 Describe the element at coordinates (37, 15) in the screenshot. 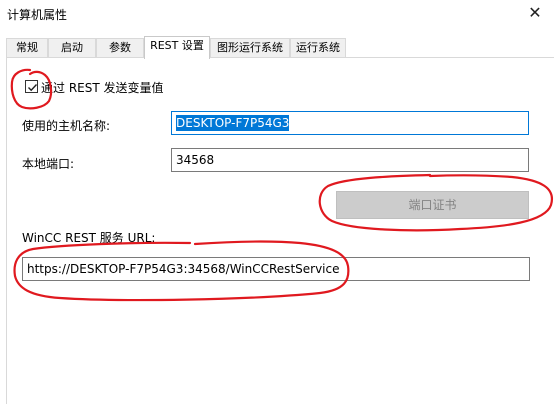

I see `window-title: 计算机属性` at that location.